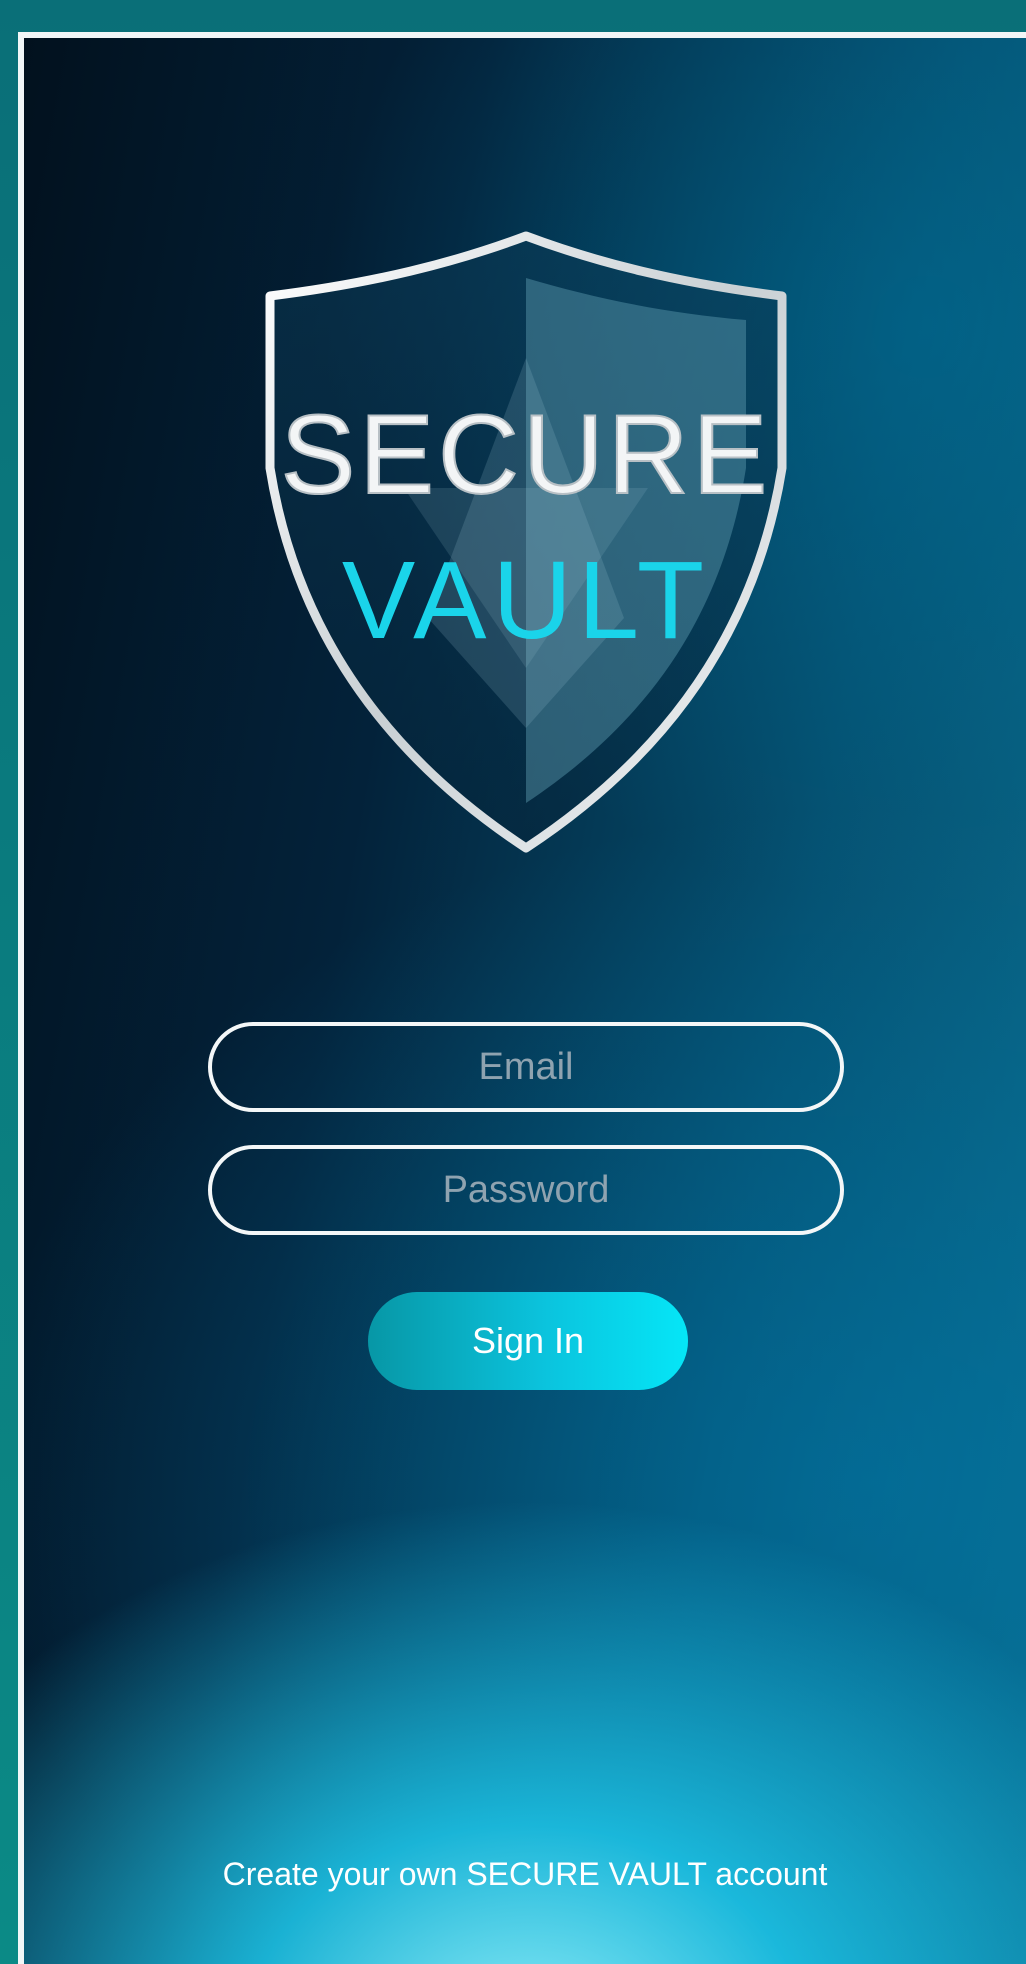  I want to click on create-account-link: Create your own SECURE VAULT account, so click(525, 1874).